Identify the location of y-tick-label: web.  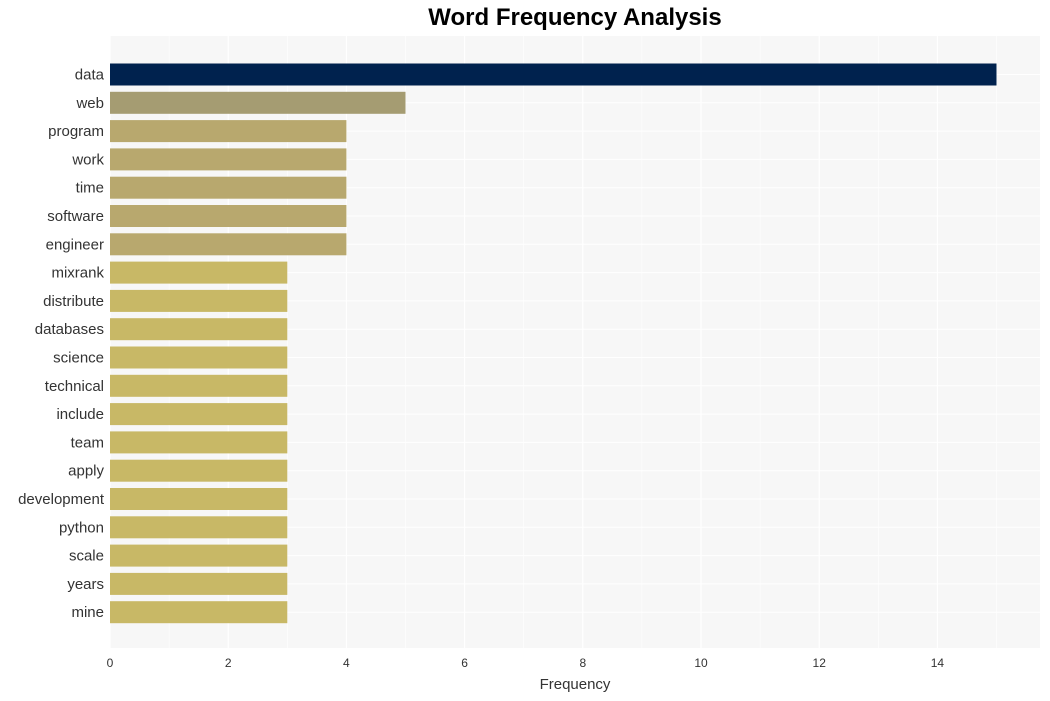
(89, 103).